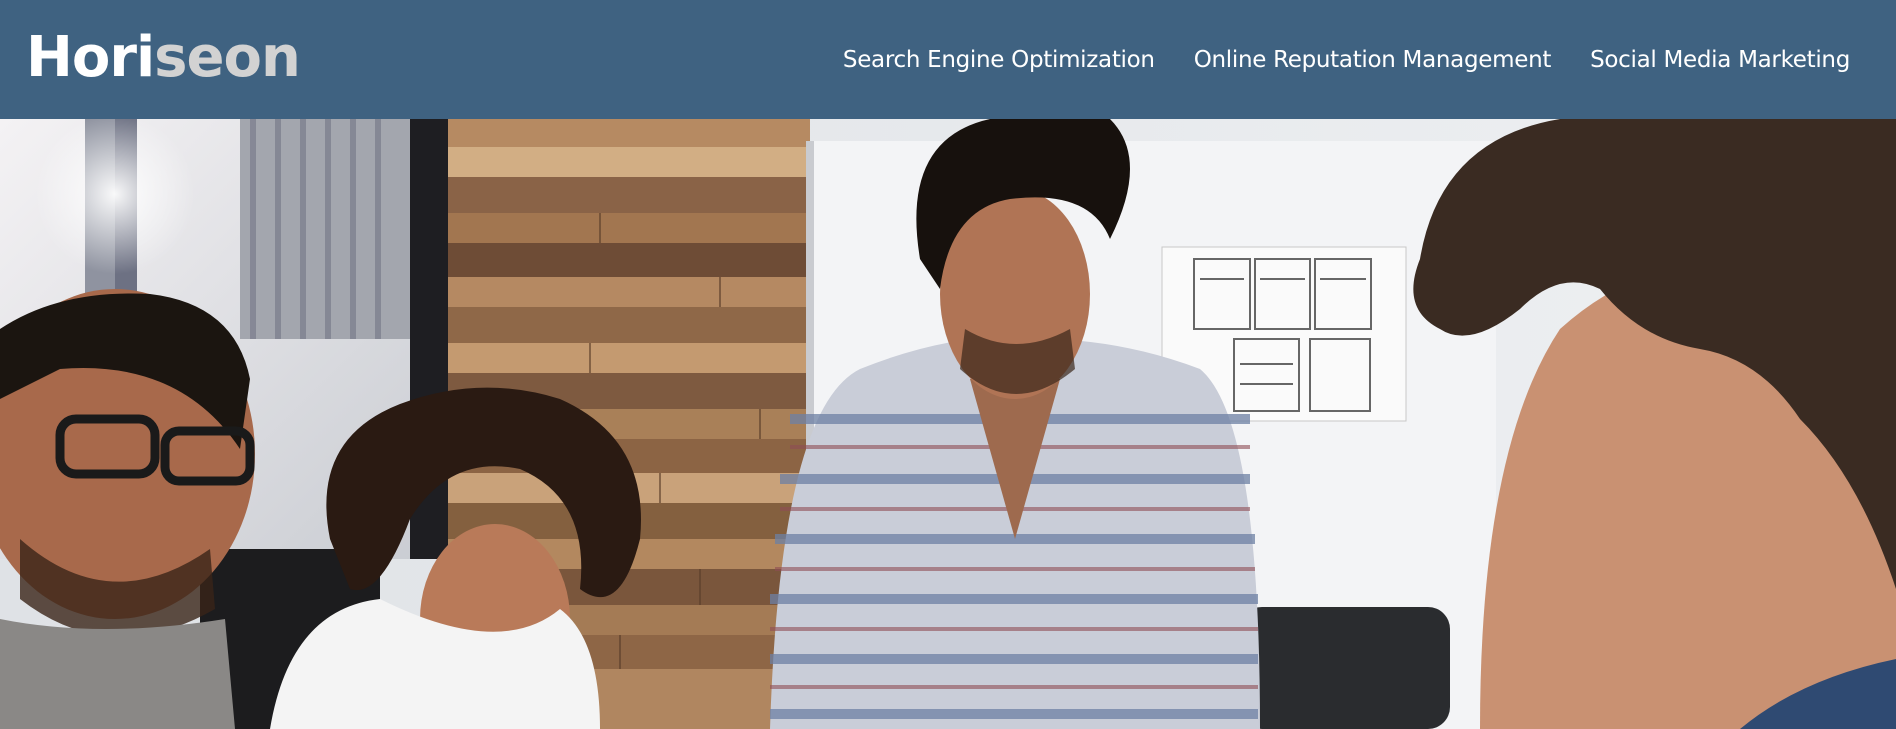  What do you see at coordinates (90, 57) in the screenshot?
I see `logo-part-1: Hori` at bounding box center [90, 57].